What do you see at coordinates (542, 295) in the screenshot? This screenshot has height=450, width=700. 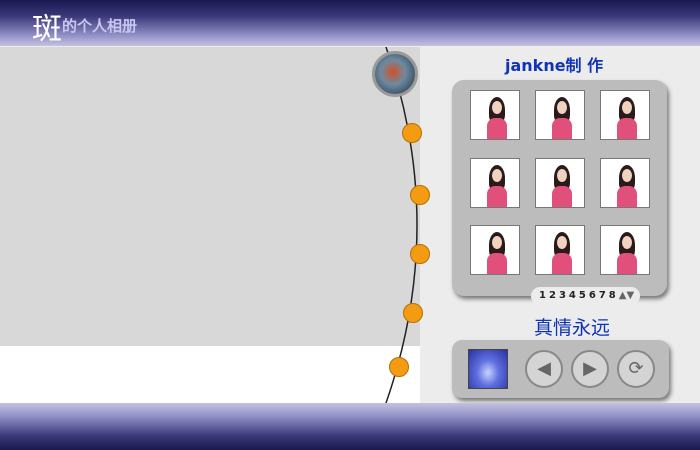 I see `page-link: 1` at bounding box center [542, 295].